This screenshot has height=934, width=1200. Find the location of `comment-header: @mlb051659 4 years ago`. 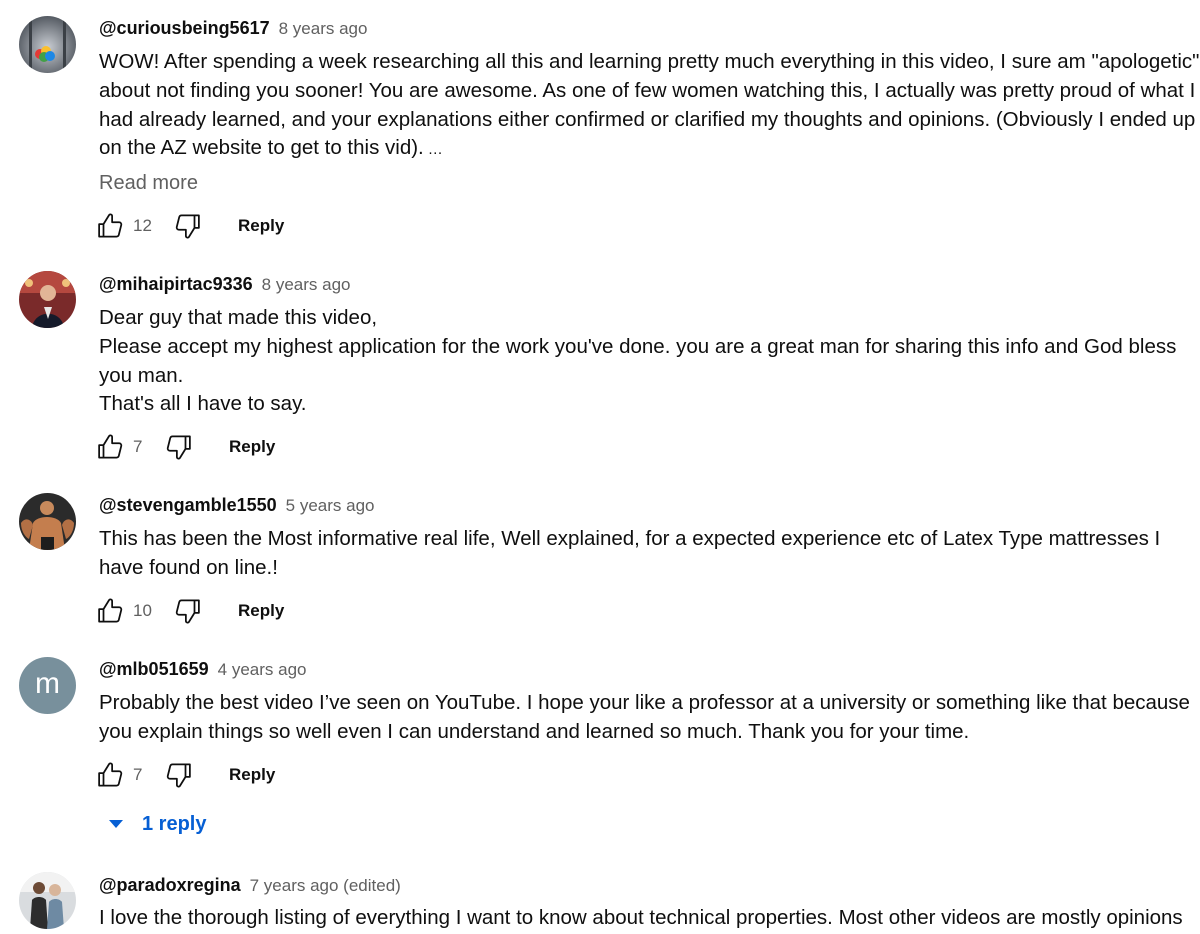

comment-header: @mlb051659 4 years ago is located at coordinates (202, 669).